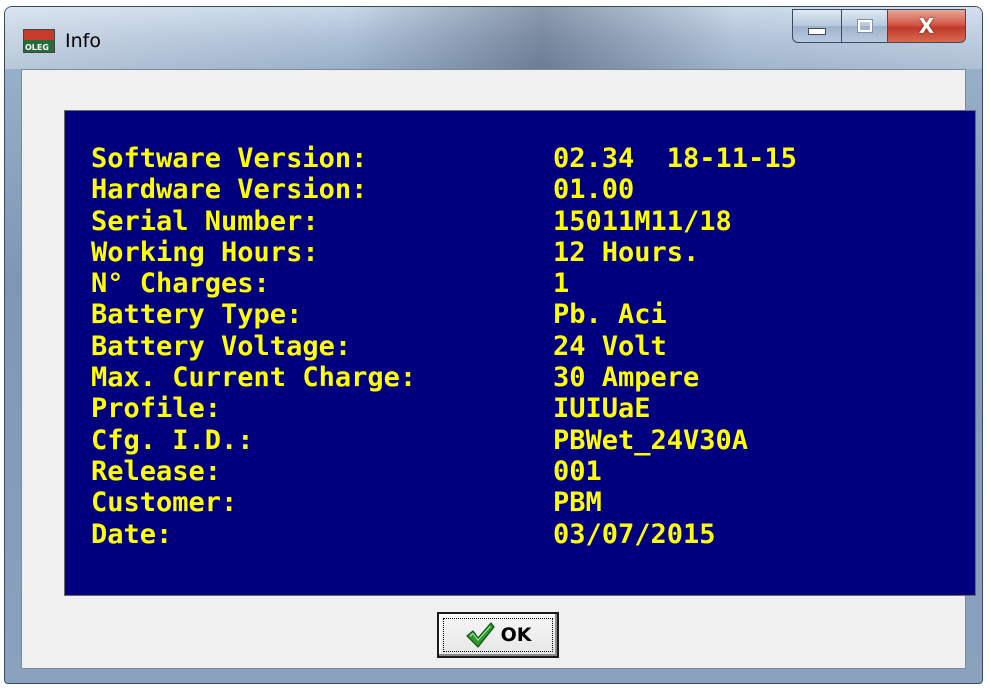 This screenshot has height=688, width=990. What do you see at coordinates (205, 252) in the screenshot?
I see `info-row-label: Working Hours:` at bounding box center [205, 252].